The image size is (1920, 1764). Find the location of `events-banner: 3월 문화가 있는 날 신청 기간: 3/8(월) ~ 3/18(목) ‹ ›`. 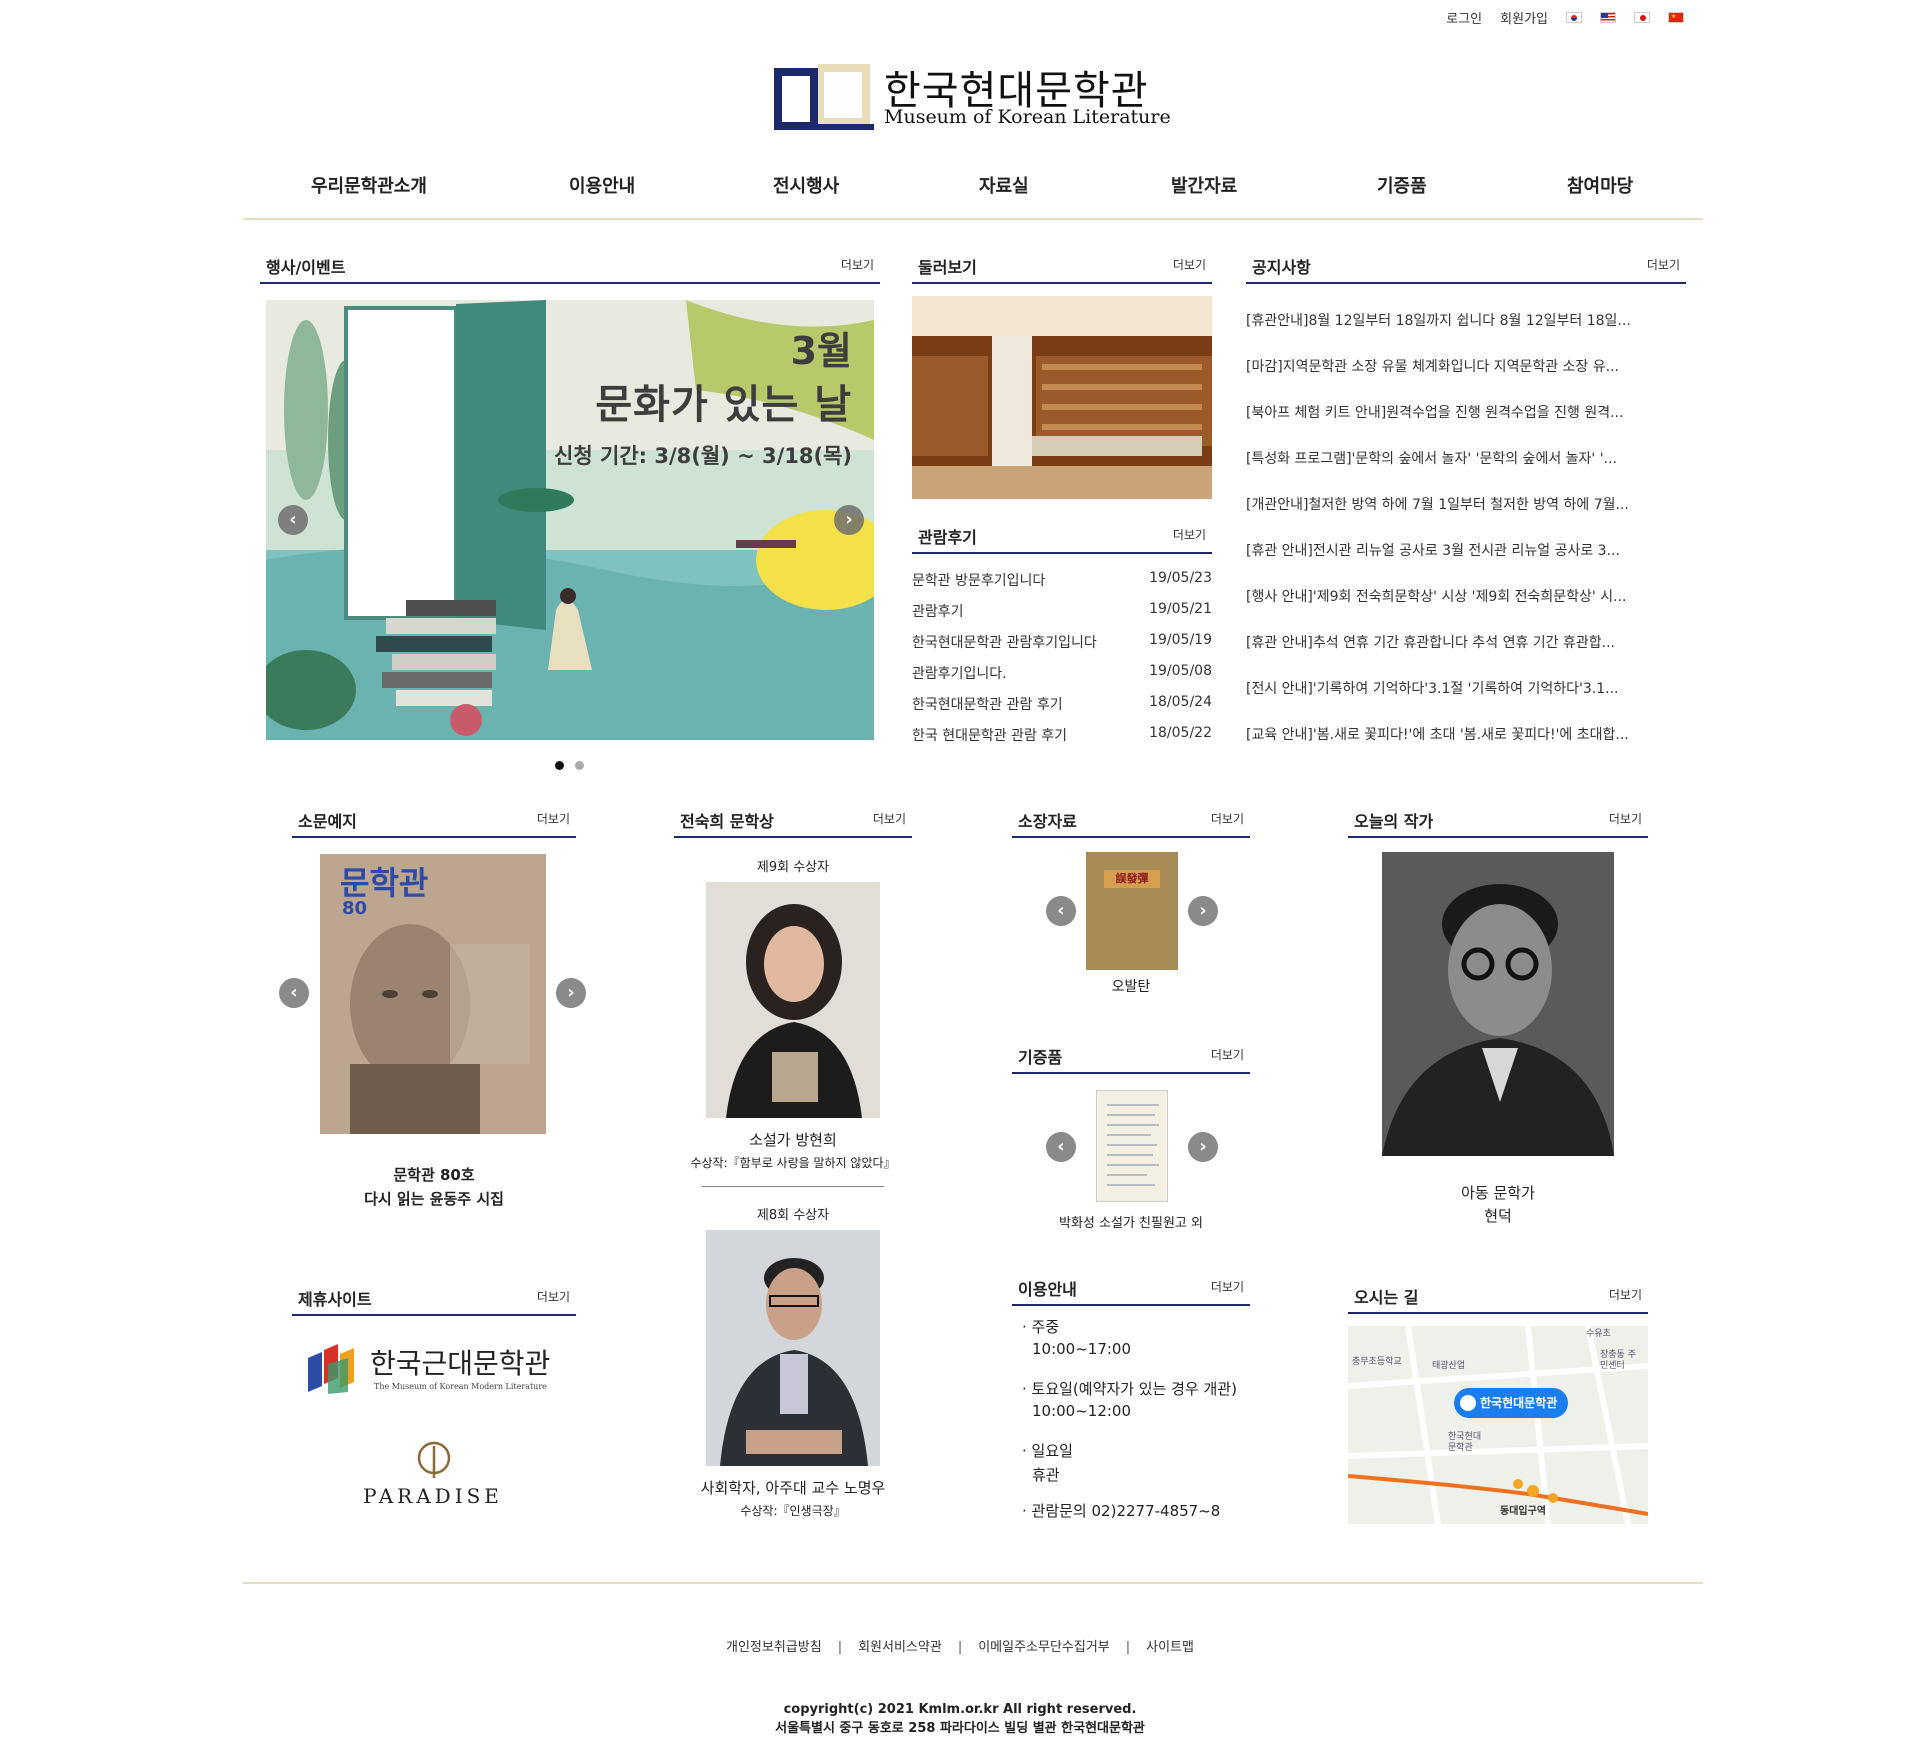

events-banner: 3월 문화가 있는 날 신청 기간: 3/8(월) ~ 3/18(목) ‹ › is located at coordinates (570, 520).